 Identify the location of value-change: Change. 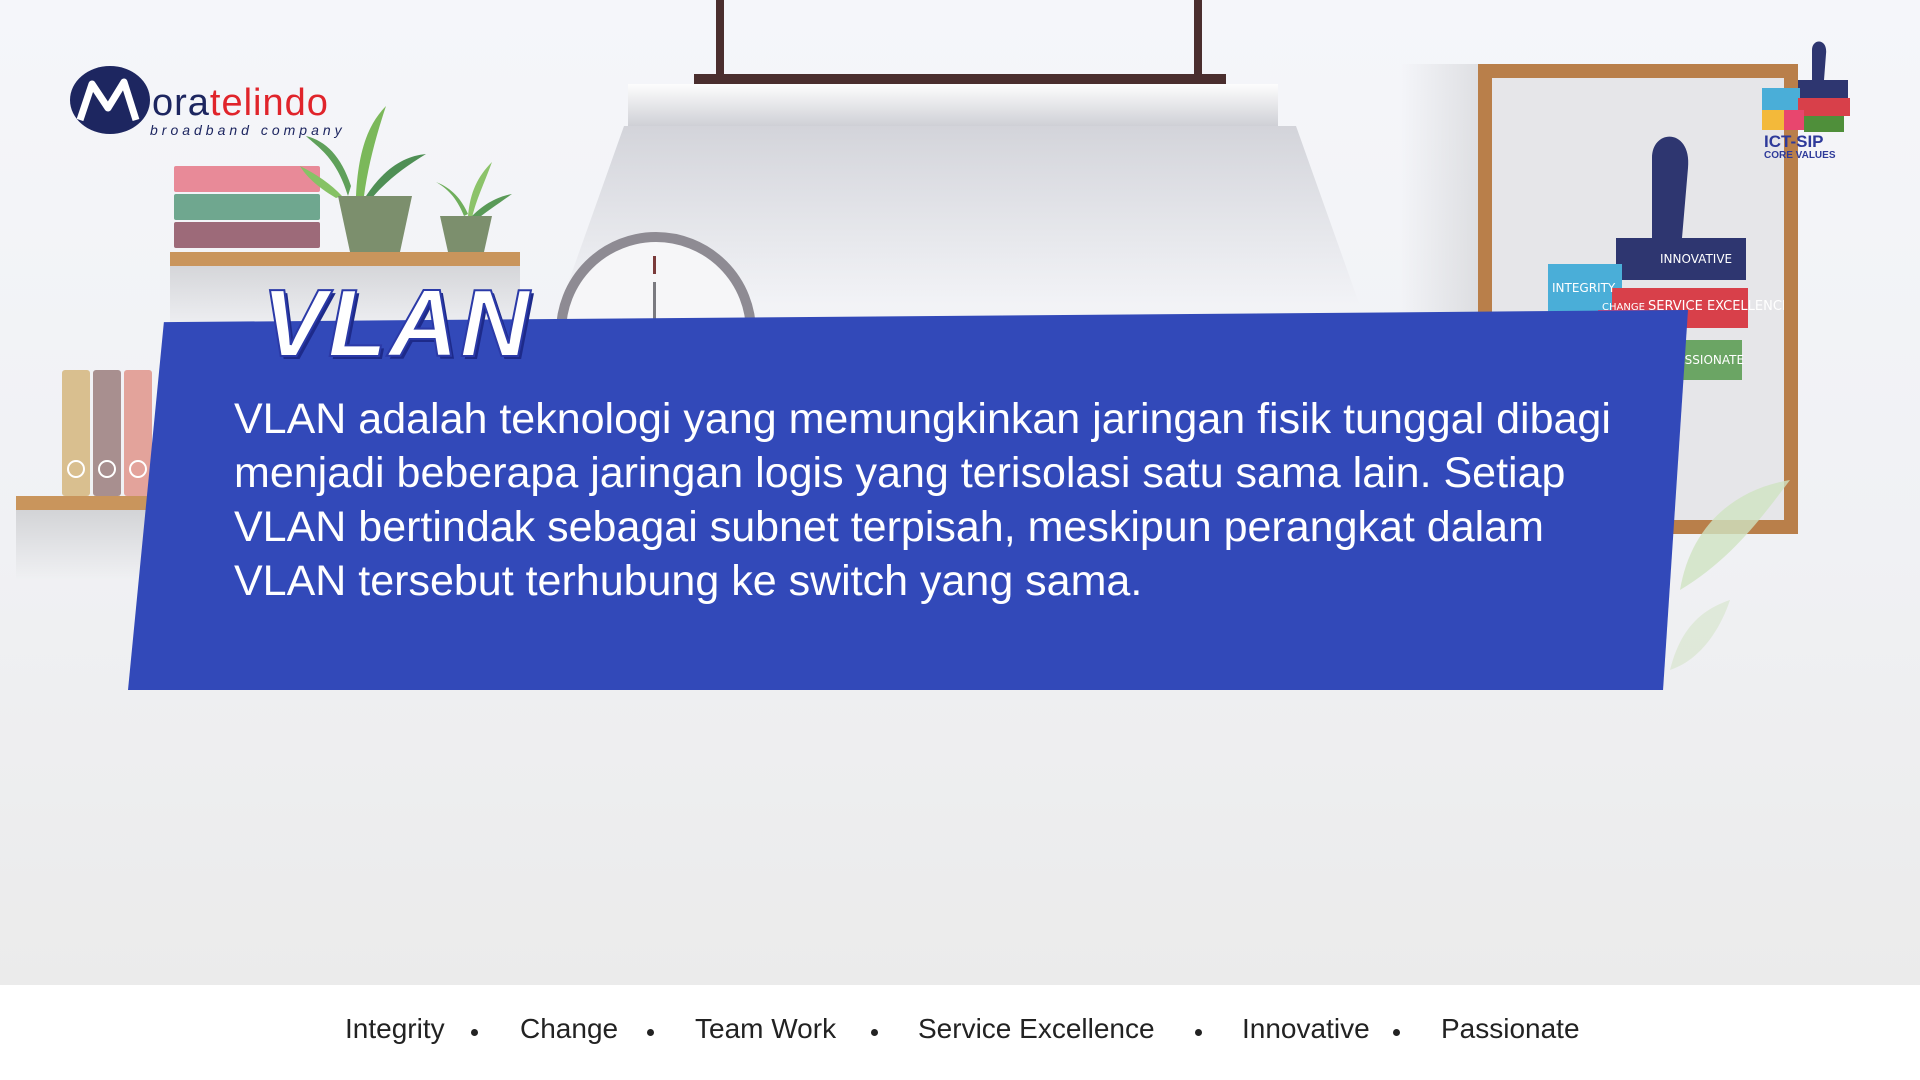
(569, 1028).